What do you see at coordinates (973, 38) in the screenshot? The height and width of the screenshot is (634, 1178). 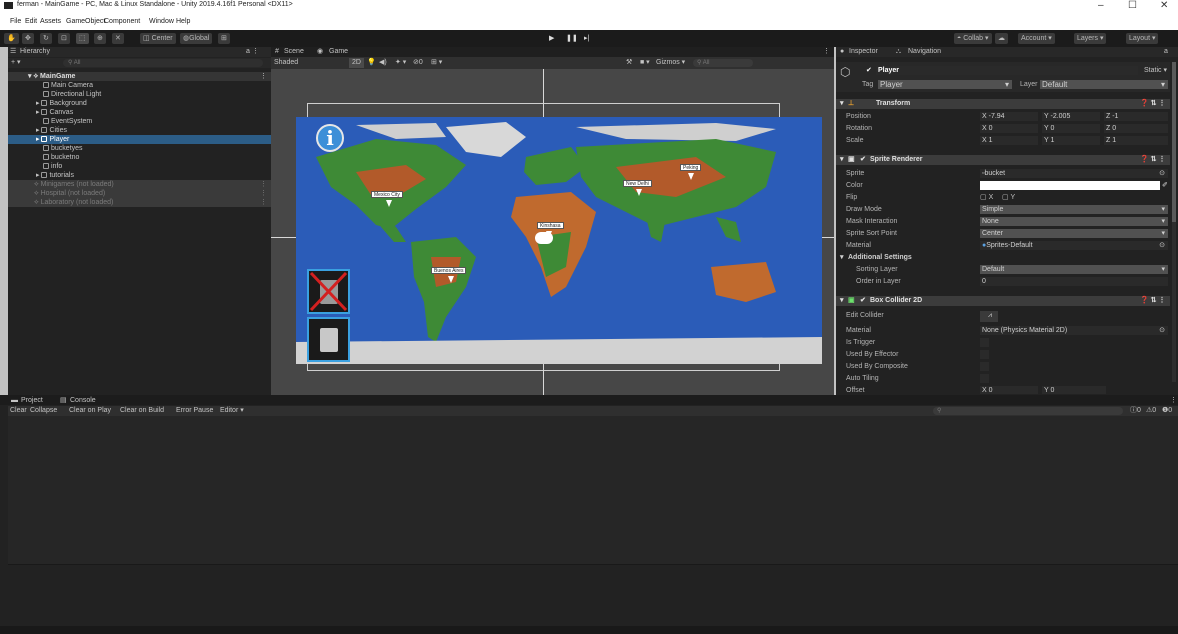 I see `collab-button: ◓ Collab ▾` at bounding box center [973, 38].